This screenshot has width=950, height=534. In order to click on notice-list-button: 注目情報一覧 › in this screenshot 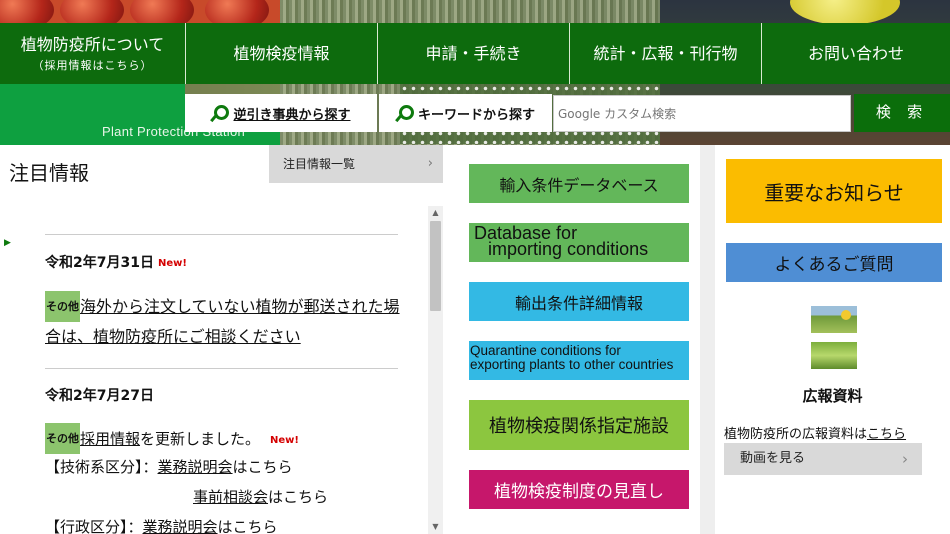, I will do `click(356, 164)`.